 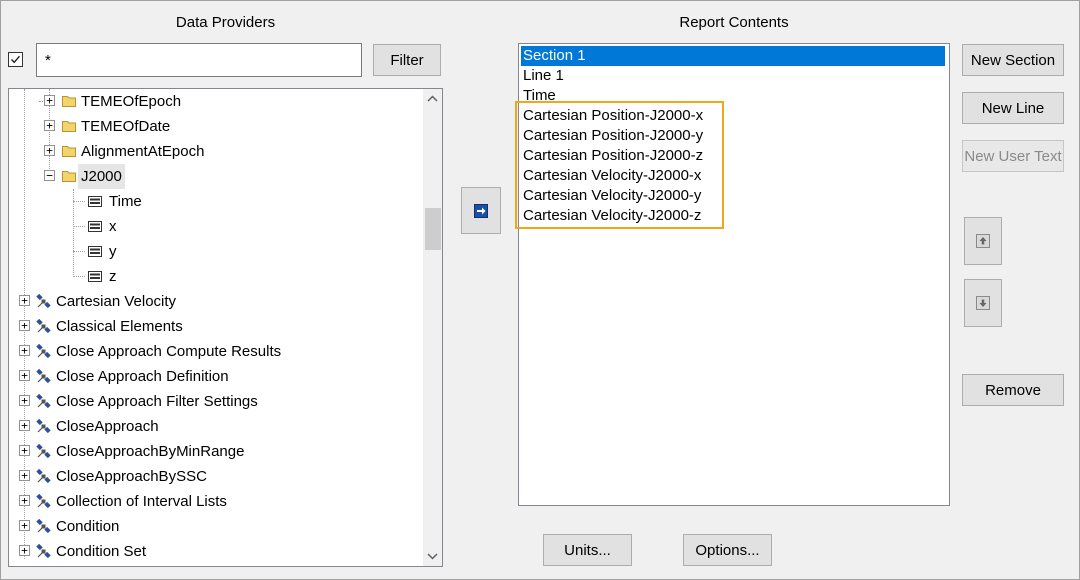 What do you see at coordinates (214, 251) in the screenshot?
I see `tree-item-y: y` at bounding box center [214, 251].